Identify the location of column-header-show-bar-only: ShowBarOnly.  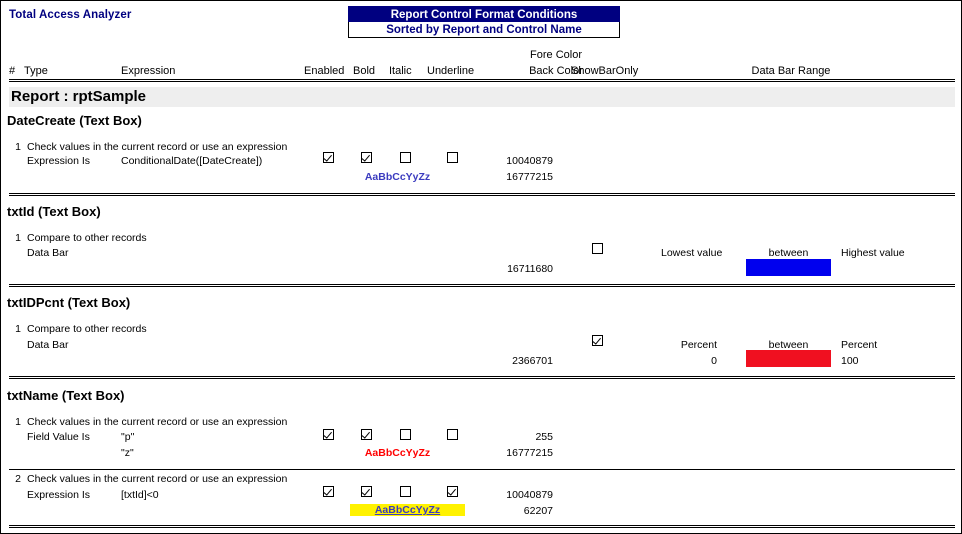
(605, 71).